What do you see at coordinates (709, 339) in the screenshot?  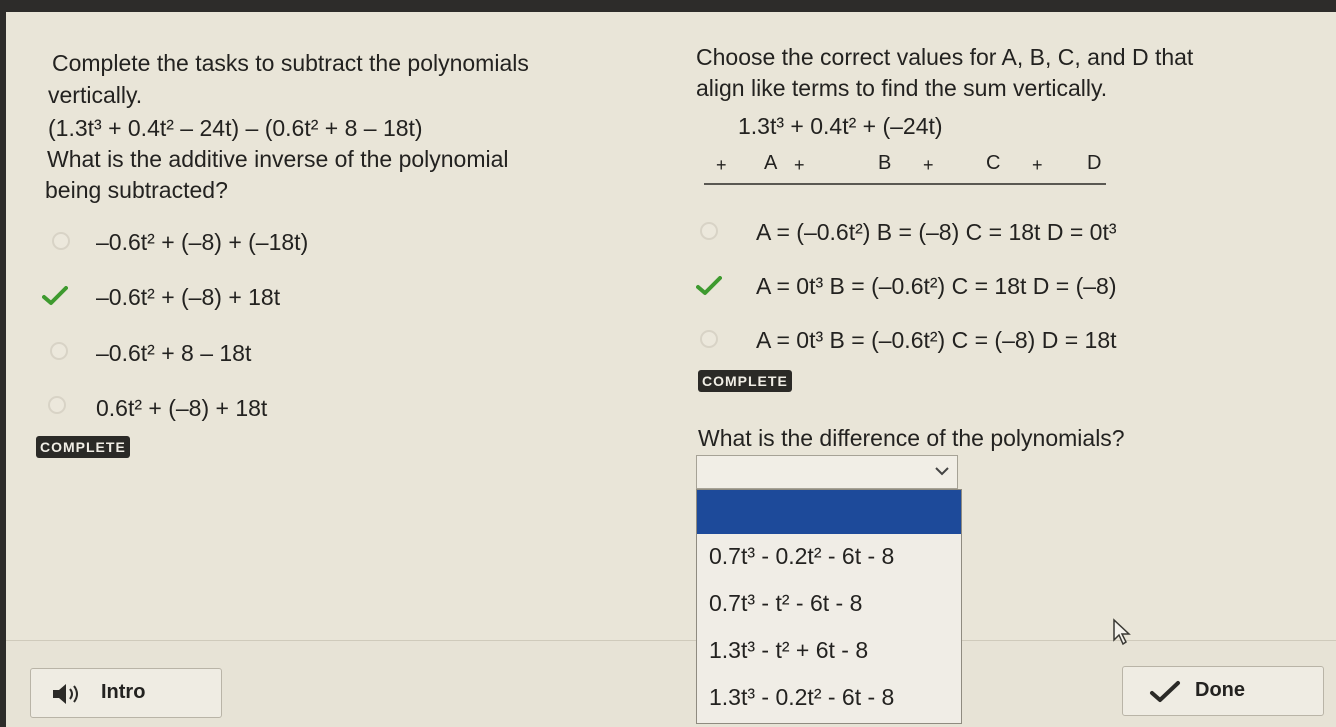 I see `right-option-3-radio` at bounding box center [709, 339].